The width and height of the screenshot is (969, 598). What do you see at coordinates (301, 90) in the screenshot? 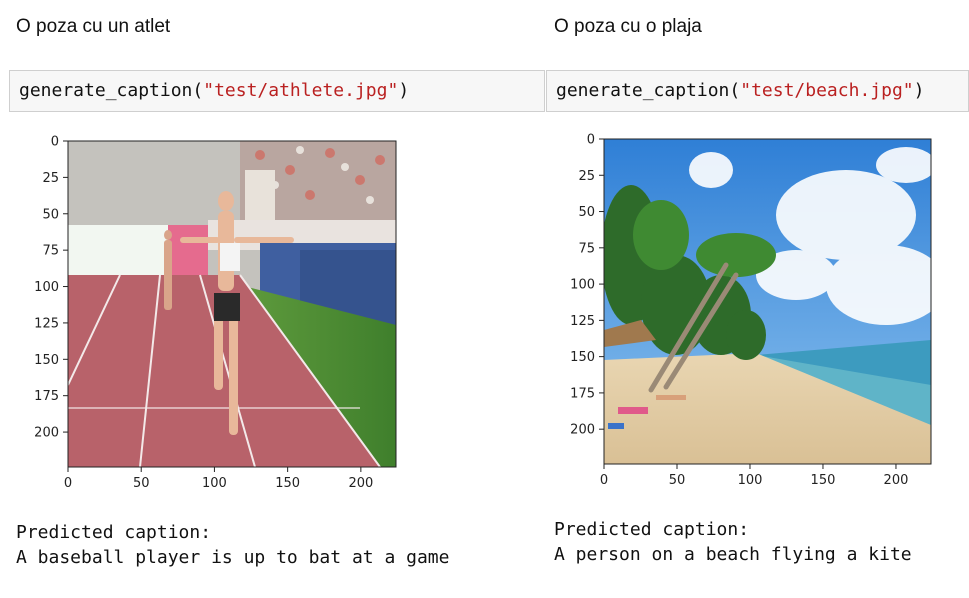
I see `string-argument: "test/athlete.jpg"` at bounding box center [301, 90].